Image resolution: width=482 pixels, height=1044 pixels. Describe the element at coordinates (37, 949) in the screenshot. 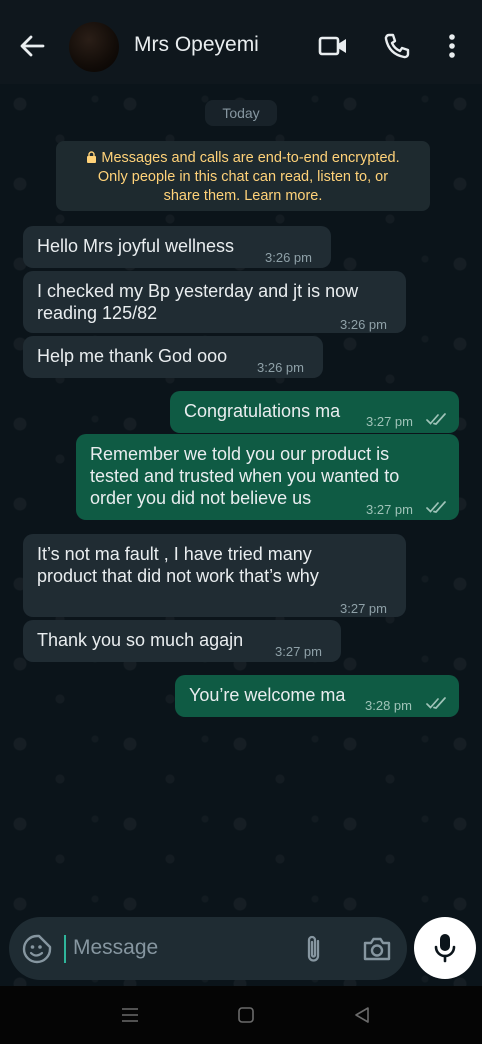

I see `sticker-smiley-icon` at that location.